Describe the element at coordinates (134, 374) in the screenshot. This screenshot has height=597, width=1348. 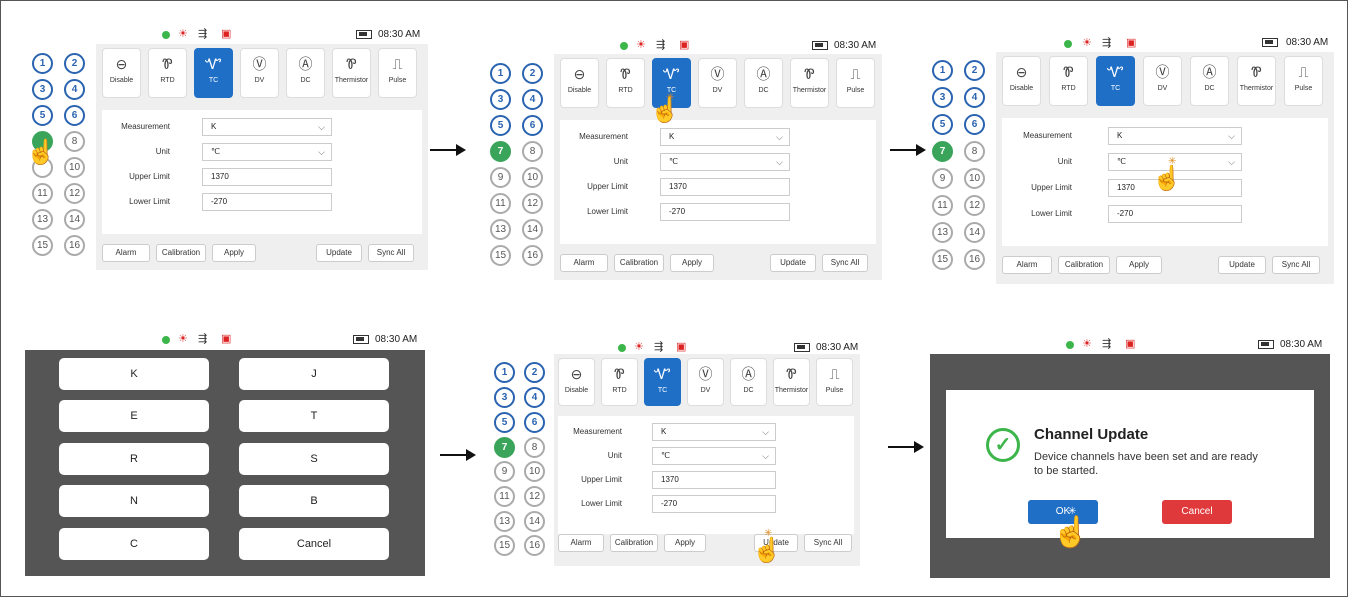
I see `type-k-button: K` at that location.